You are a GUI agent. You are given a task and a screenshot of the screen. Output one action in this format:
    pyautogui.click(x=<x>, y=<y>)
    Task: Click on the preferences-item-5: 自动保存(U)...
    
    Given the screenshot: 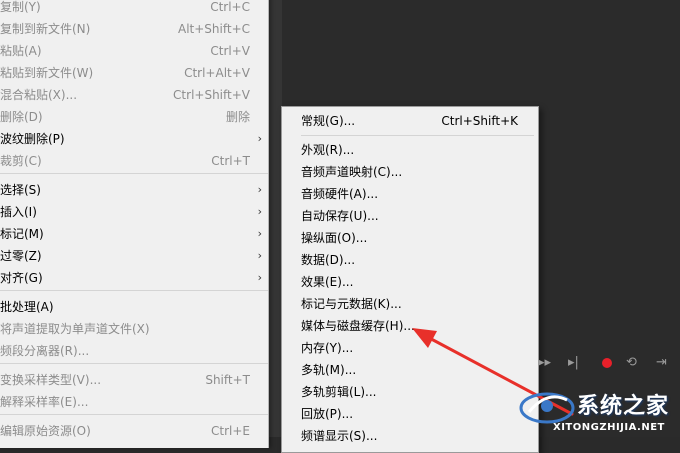 What is the action you would take?
    pyautogui.click(x=410, y=216)
    